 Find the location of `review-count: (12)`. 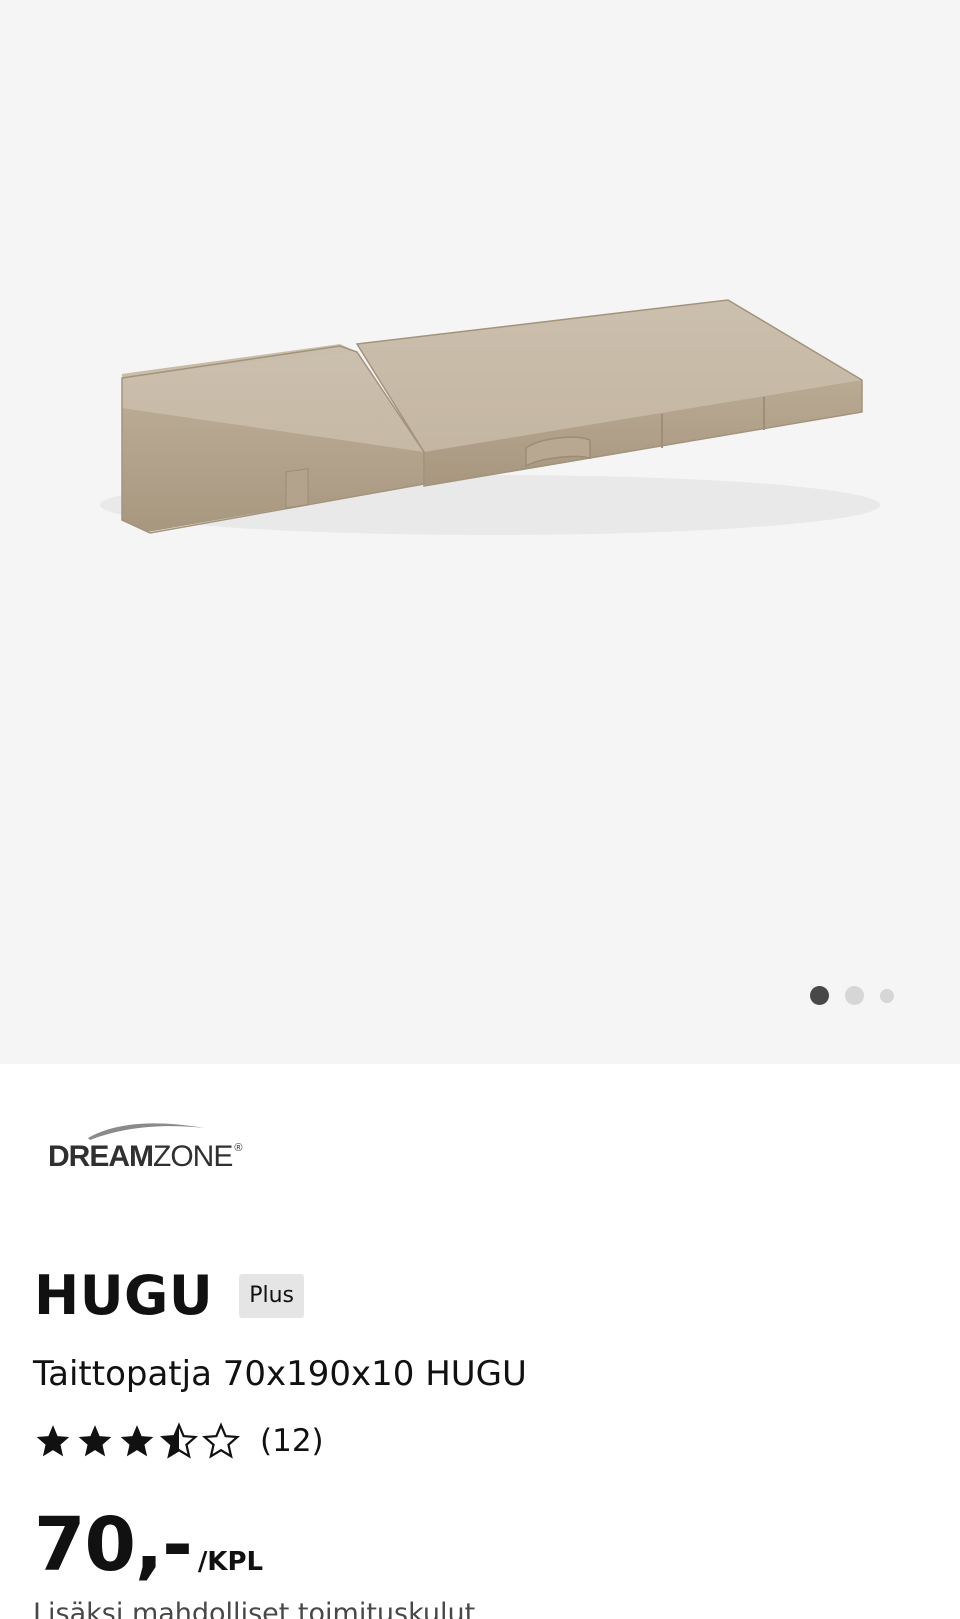

review-count: (12) is located at coordinates (292, 1441).